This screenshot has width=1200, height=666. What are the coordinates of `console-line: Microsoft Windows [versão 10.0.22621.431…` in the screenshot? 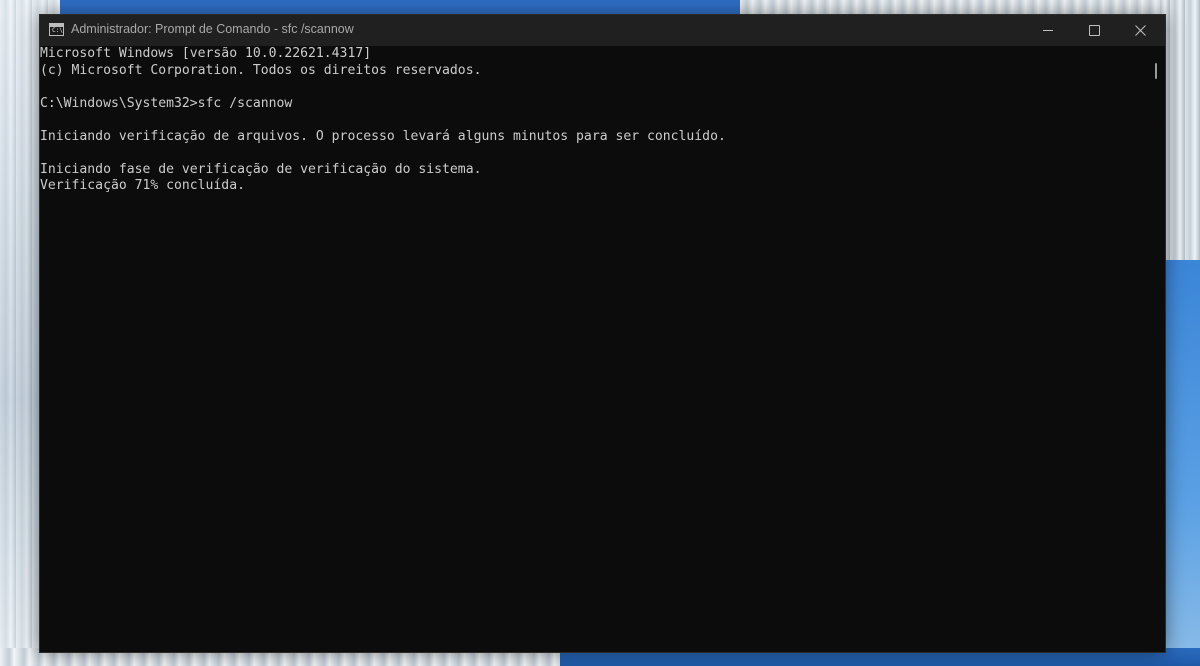 It's located at (206, 53).